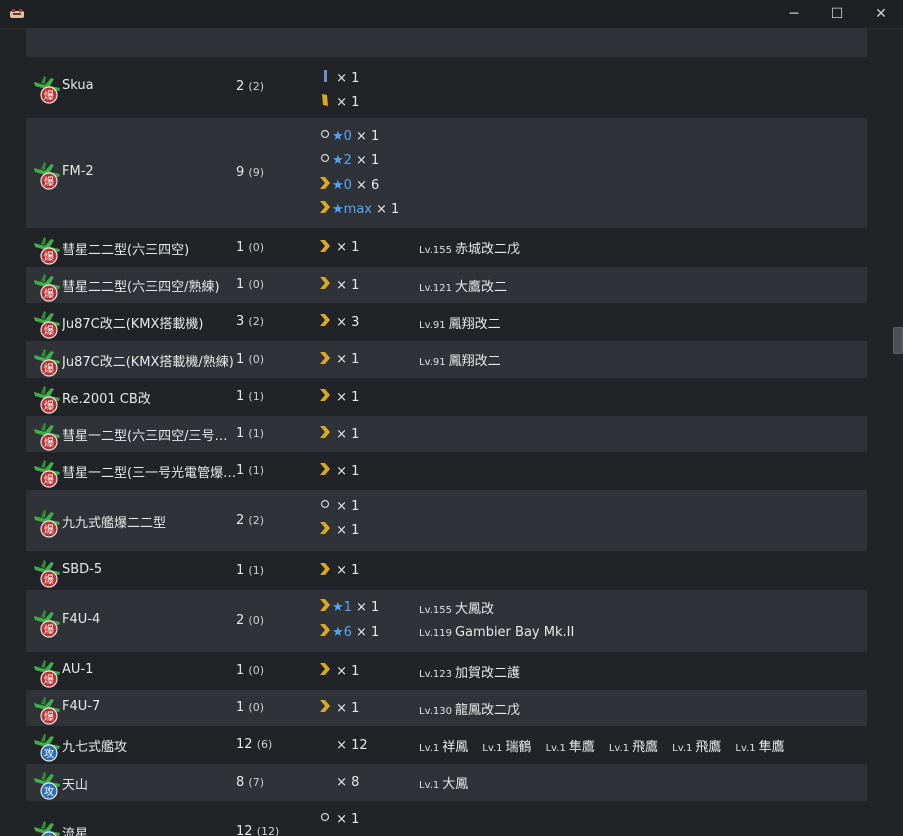  What do you see at coordinates (325, 819) in the screenshot?
I see `circle-icon` at bounding box center [325, 819].